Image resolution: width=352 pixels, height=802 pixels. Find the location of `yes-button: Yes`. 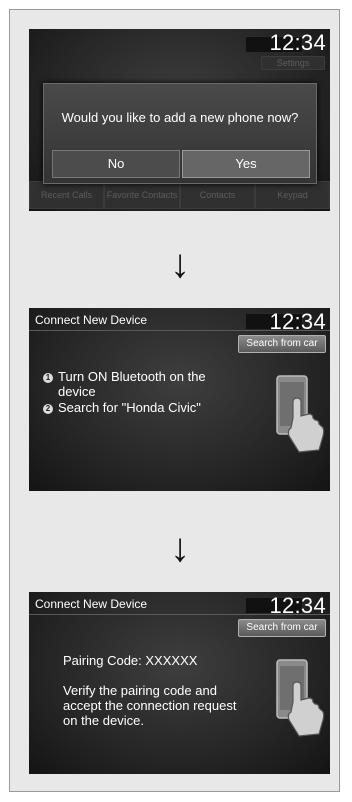

yes-button: Yes is located at coordinates (246, 164).